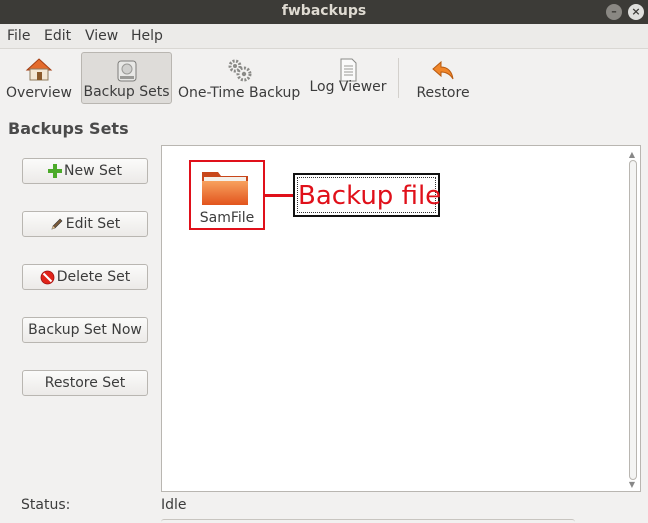  I want to click on close-icon: ×, so click(636, 12).